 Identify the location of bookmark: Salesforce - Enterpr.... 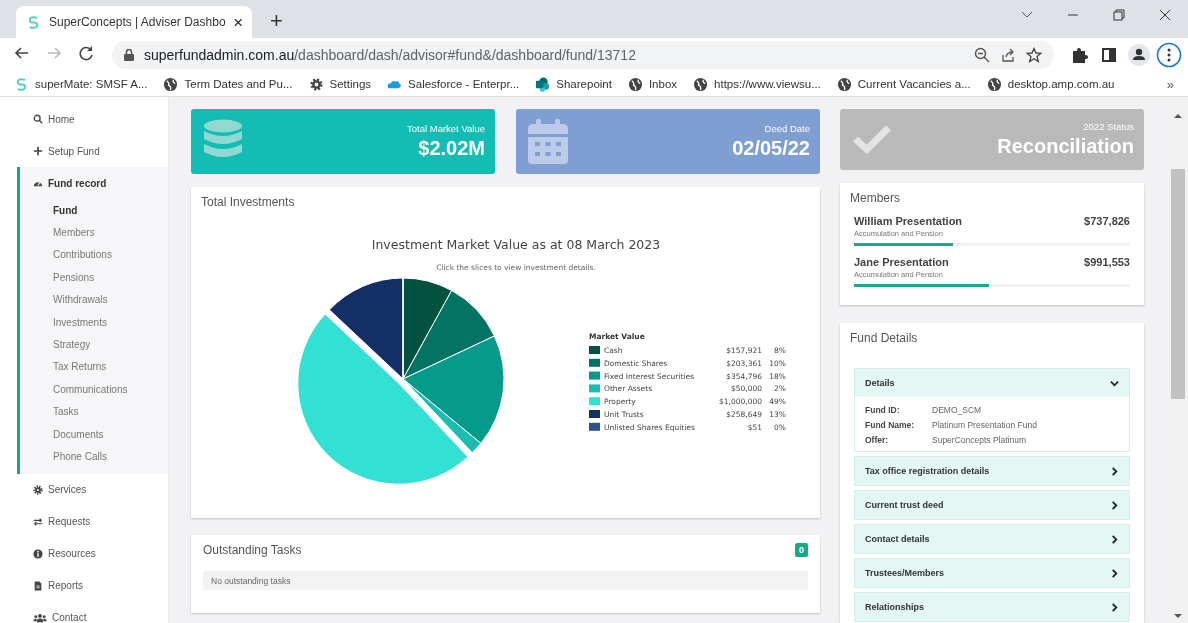
(453, 84).